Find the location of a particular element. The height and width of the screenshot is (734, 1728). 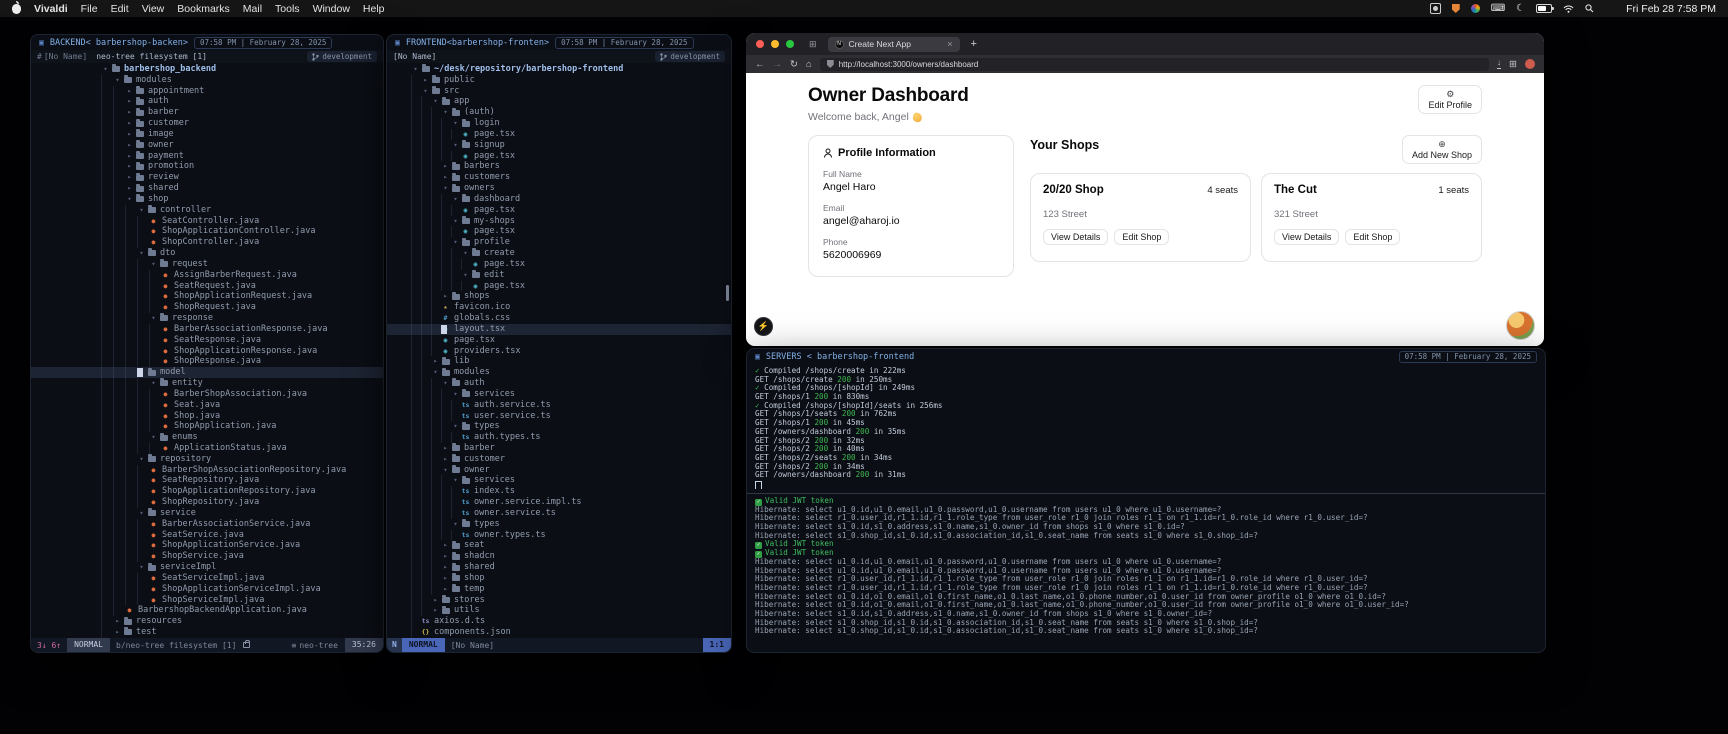

tree-file-BarbershopBackendApplication.java: ● BarbershopBackendApplication.java is located at coordinates (207, 610).